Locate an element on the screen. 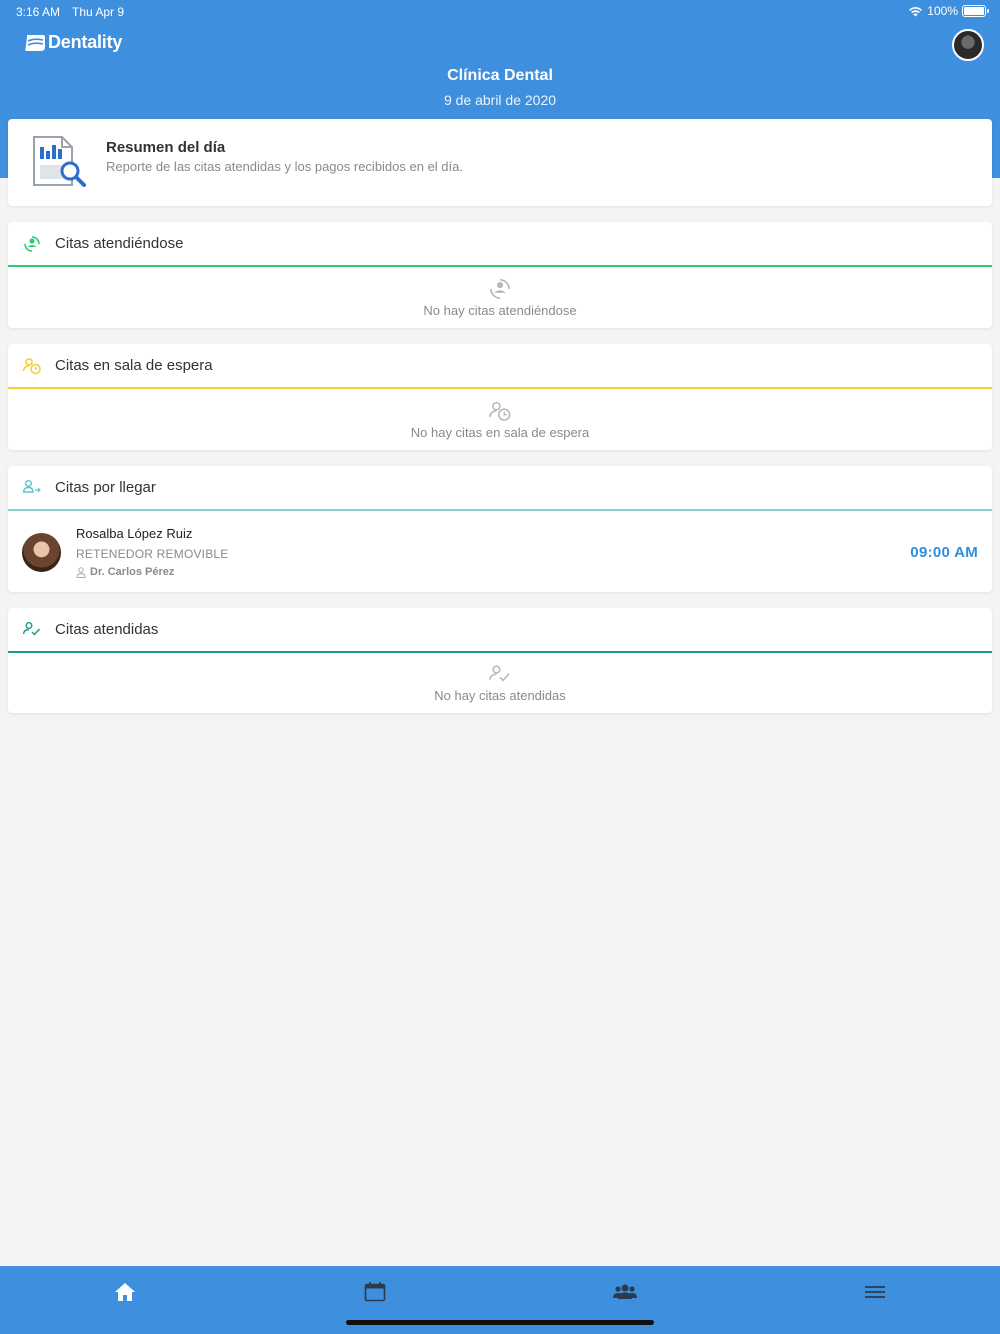 This screenshot has width=1000, height=1334. clinic-title: Clínica Dental is located at coordinates (500, 75).